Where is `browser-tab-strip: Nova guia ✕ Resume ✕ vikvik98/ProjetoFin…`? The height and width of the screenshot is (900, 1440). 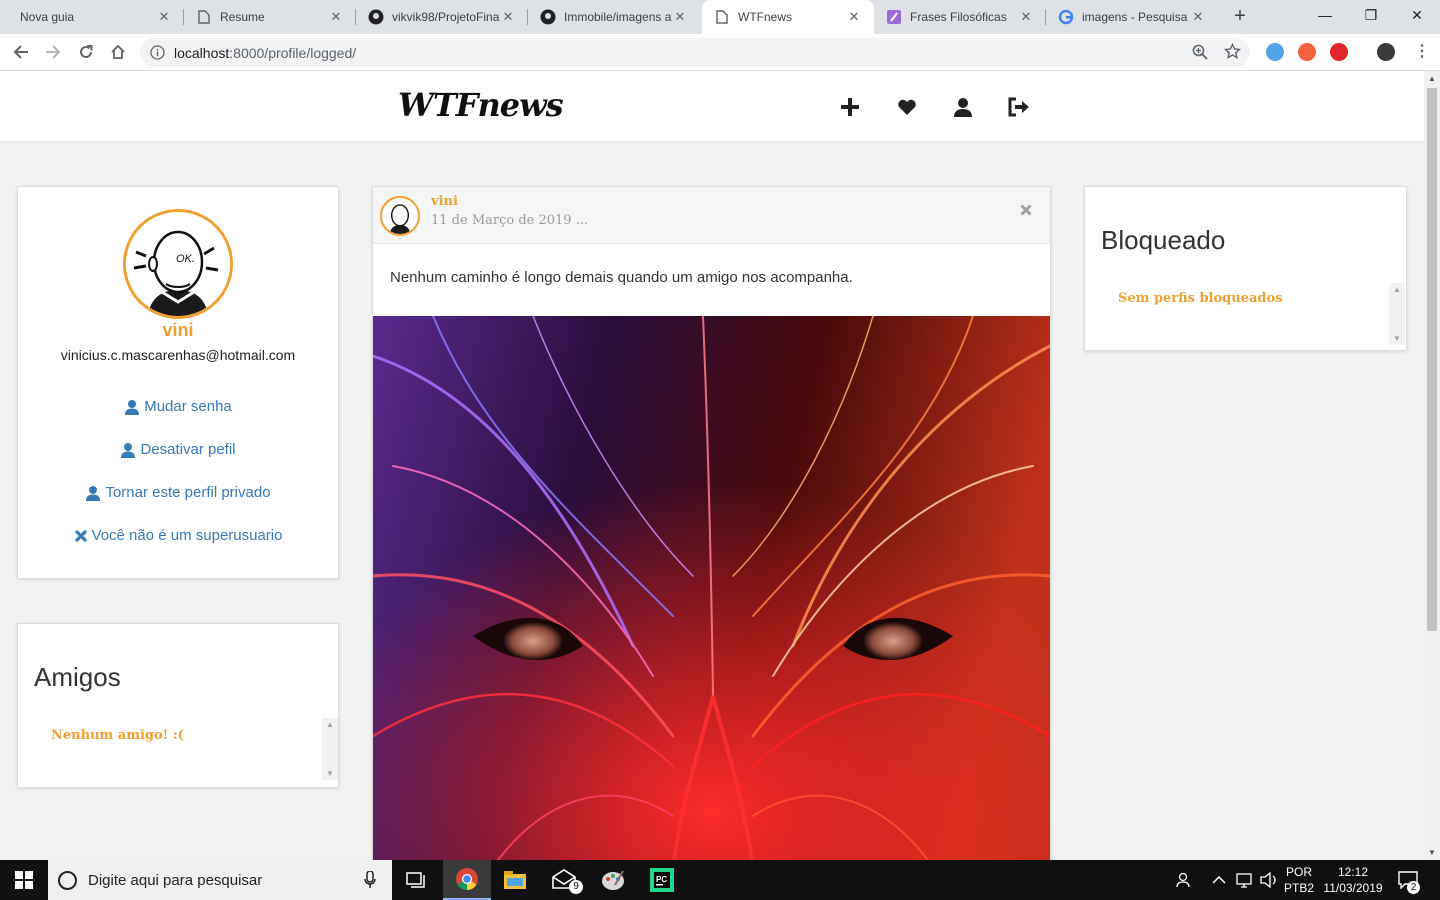
browser-tab-strip: Nova guia ✕ Resume ✕ vikvik98/ProjetoFin… is located at coordinates (720, 17).